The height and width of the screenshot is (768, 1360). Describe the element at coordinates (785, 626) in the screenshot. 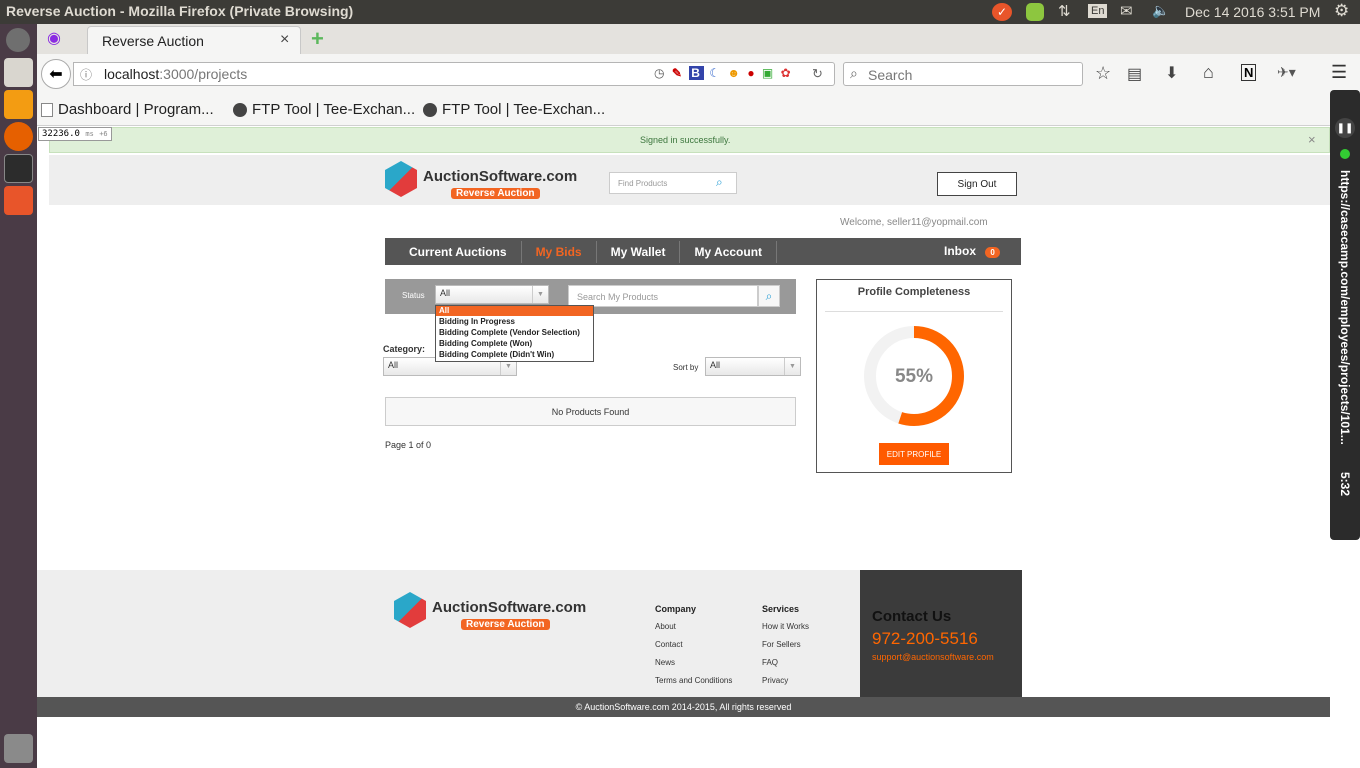

I see `footer-link-how-it-works: How it Works` at that location.